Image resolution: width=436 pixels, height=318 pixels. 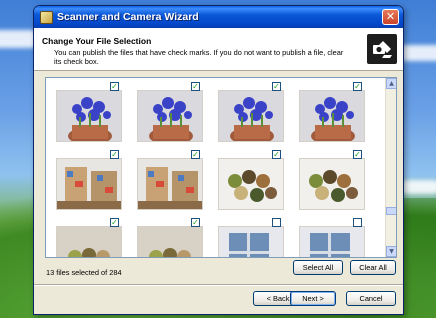 I want to click on scroll-up-button: ▲, so click(x=391, y=83).